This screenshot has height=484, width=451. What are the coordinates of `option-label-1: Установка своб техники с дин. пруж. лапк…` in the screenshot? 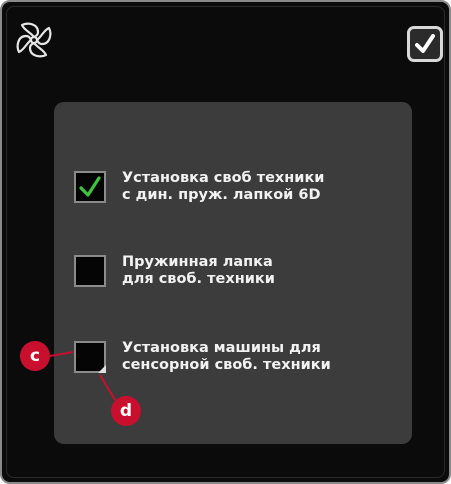 It's located at (223, 187).